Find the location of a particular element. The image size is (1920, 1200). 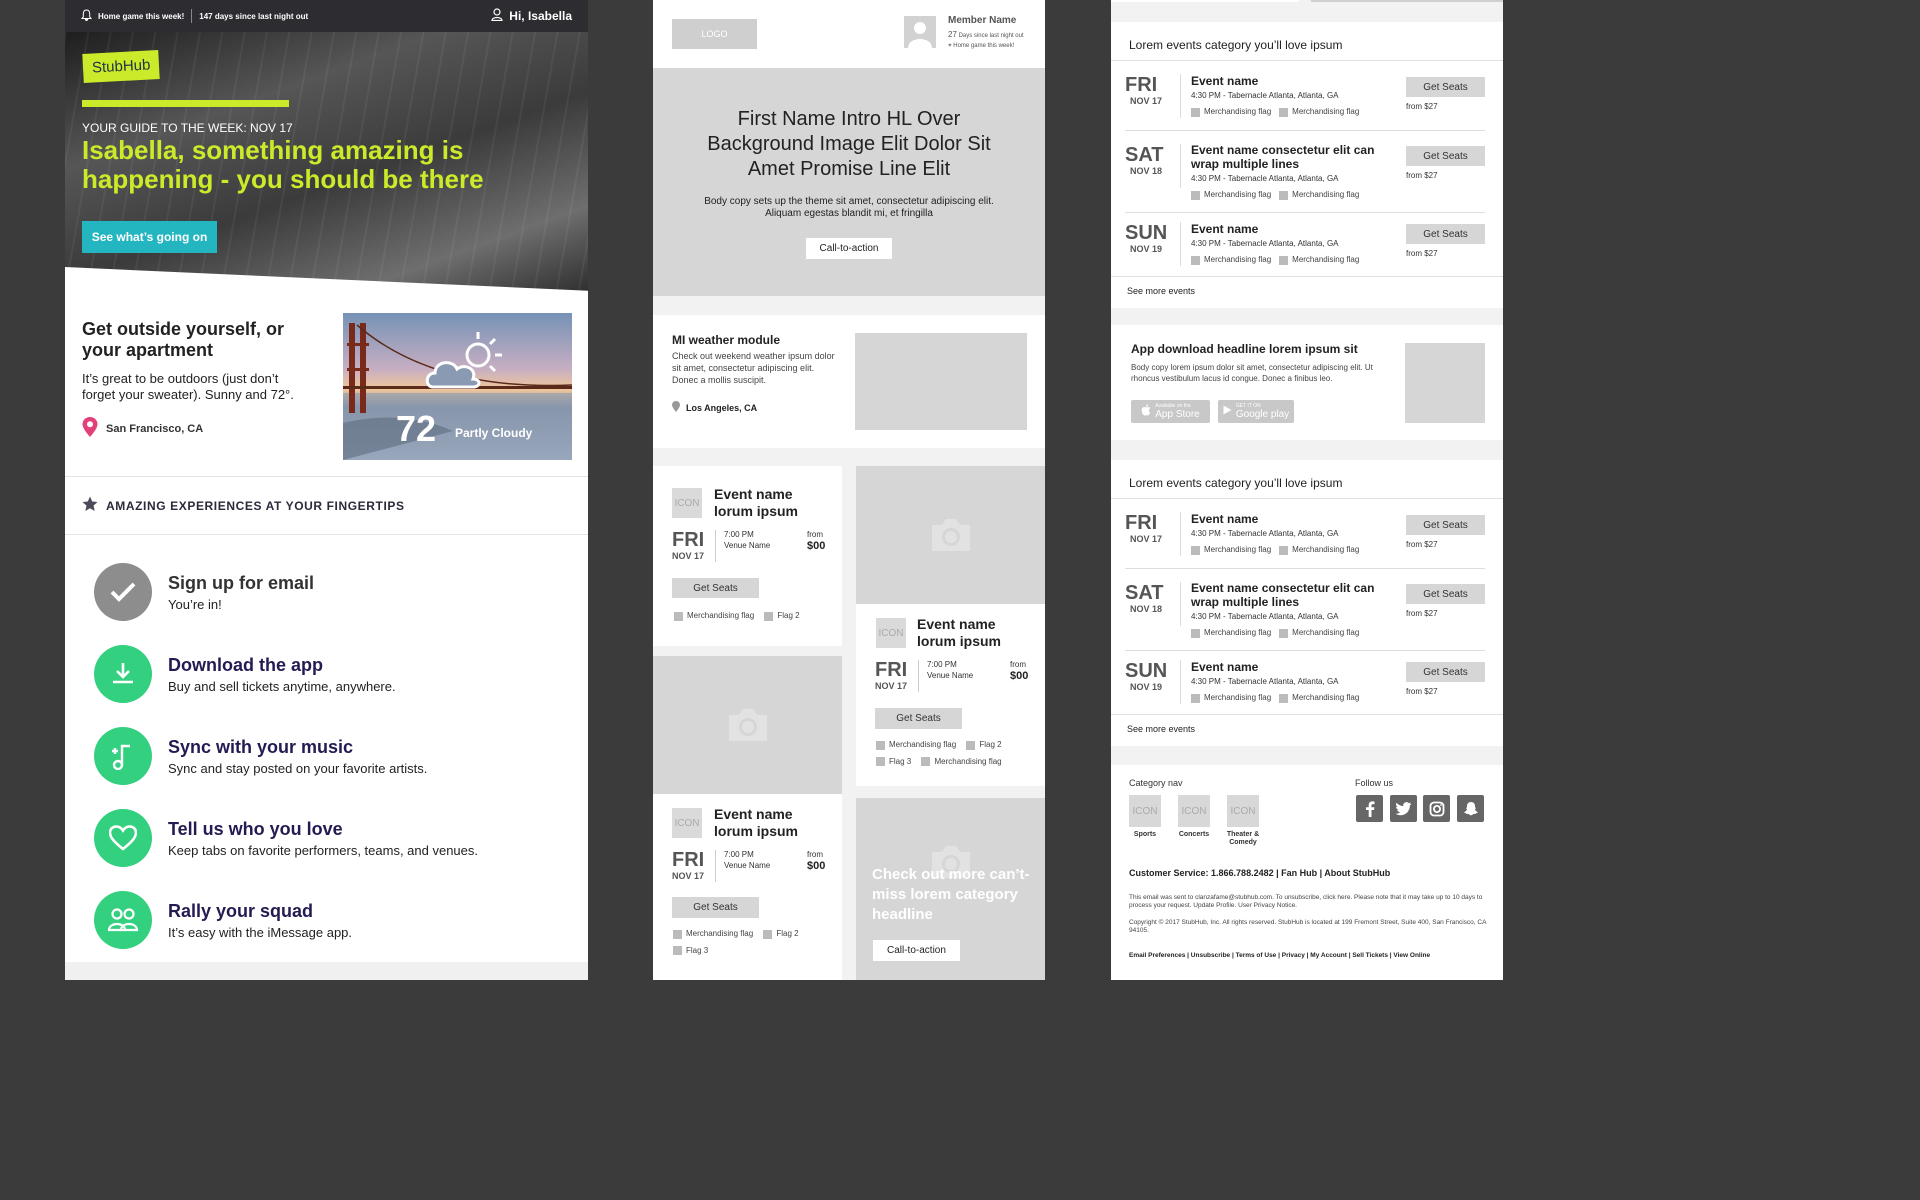

experience-title: Rally your squad is located at coordinates (241, 910).